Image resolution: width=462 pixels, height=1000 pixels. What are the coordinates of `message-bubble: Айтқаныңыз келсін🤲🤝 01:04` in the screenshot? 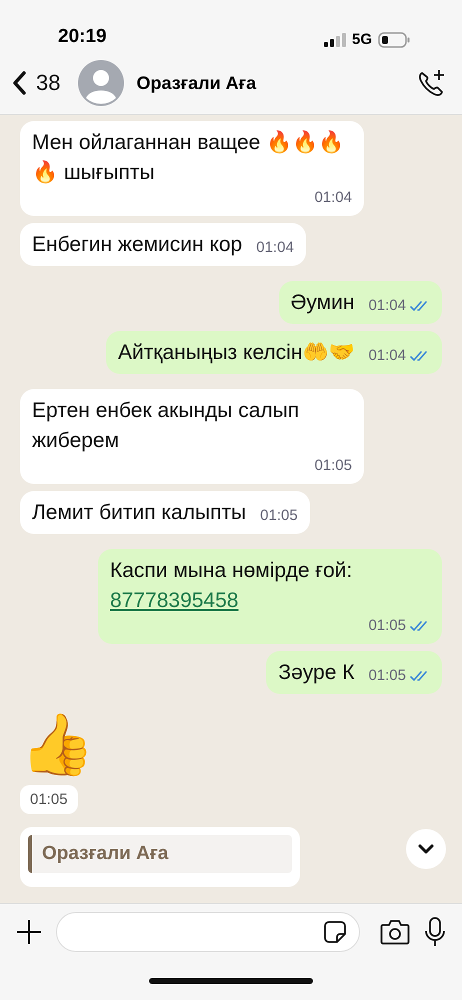 It's located at (274, 352).